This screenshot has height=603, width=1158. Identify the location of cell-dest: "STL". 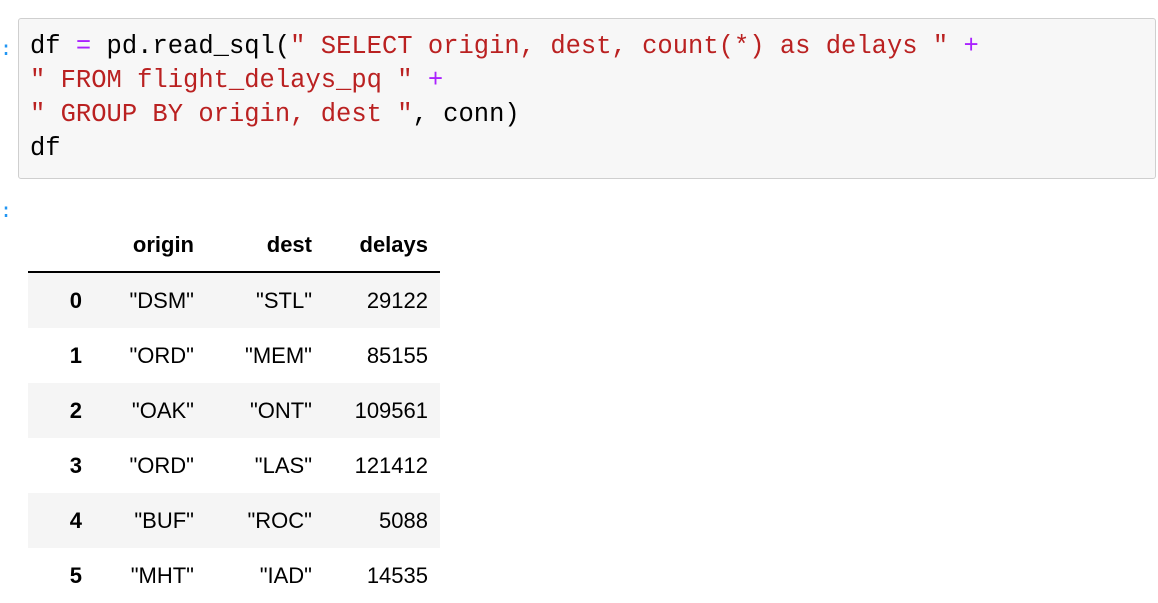
(265, 300).